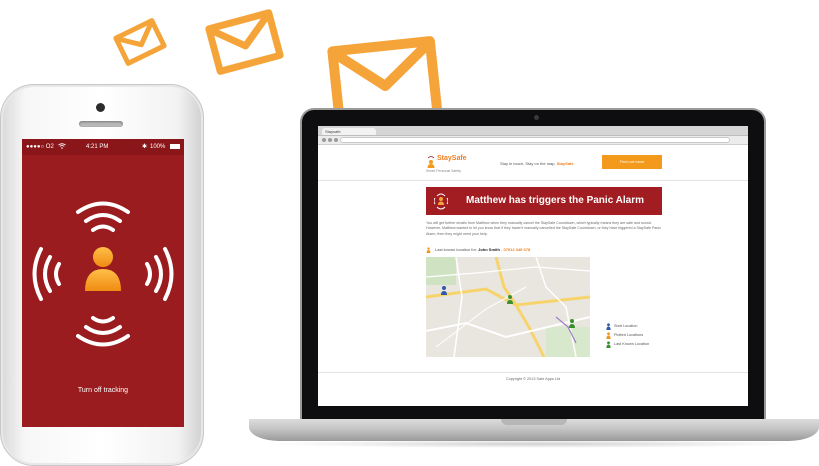 This screenshot has width=819, height=466. Describe the element at coordinates (444, 171) in the screenshot. I see `site-logo-tagline: Smart Personal Safety` at that location.